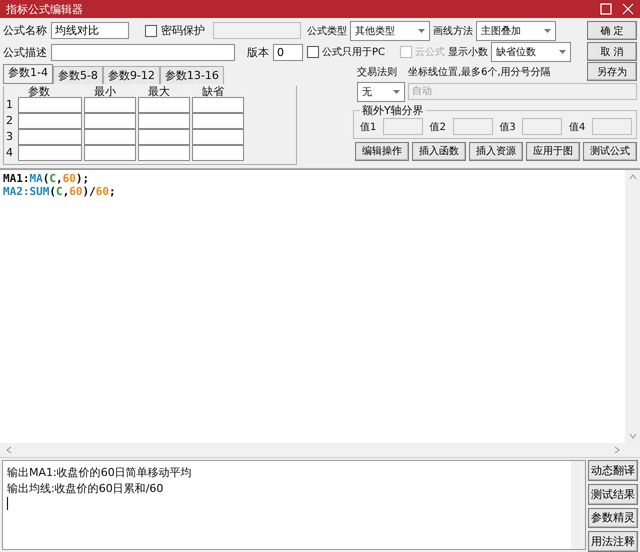  I want to click on row-number: 2, so click(10, 121).